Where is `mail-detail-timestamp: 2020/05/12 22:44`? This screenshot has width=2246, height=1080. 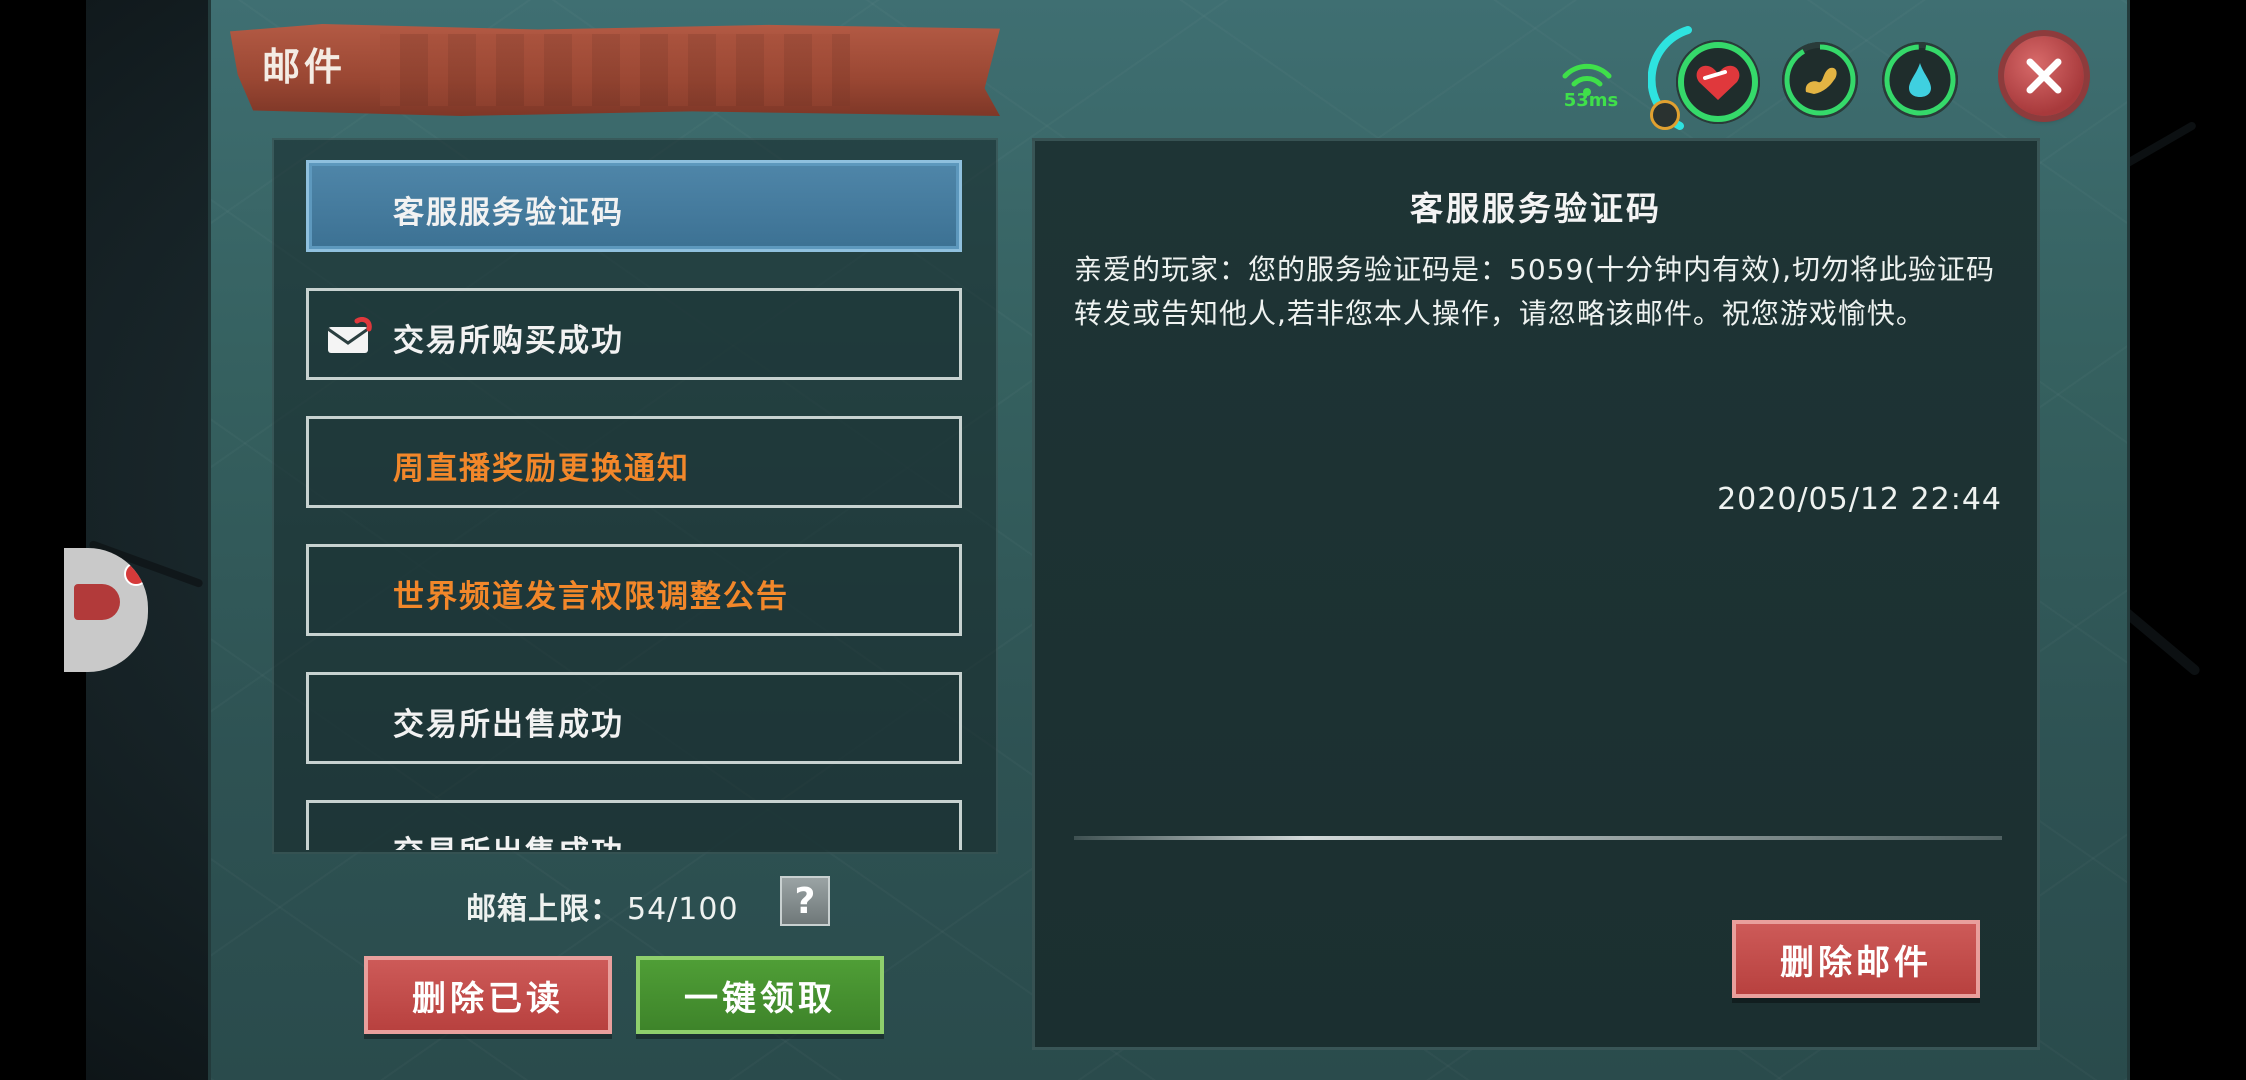
mail-detail-timestamp: 2020/05/12 22:44 is located at coordinates (1859, 499).